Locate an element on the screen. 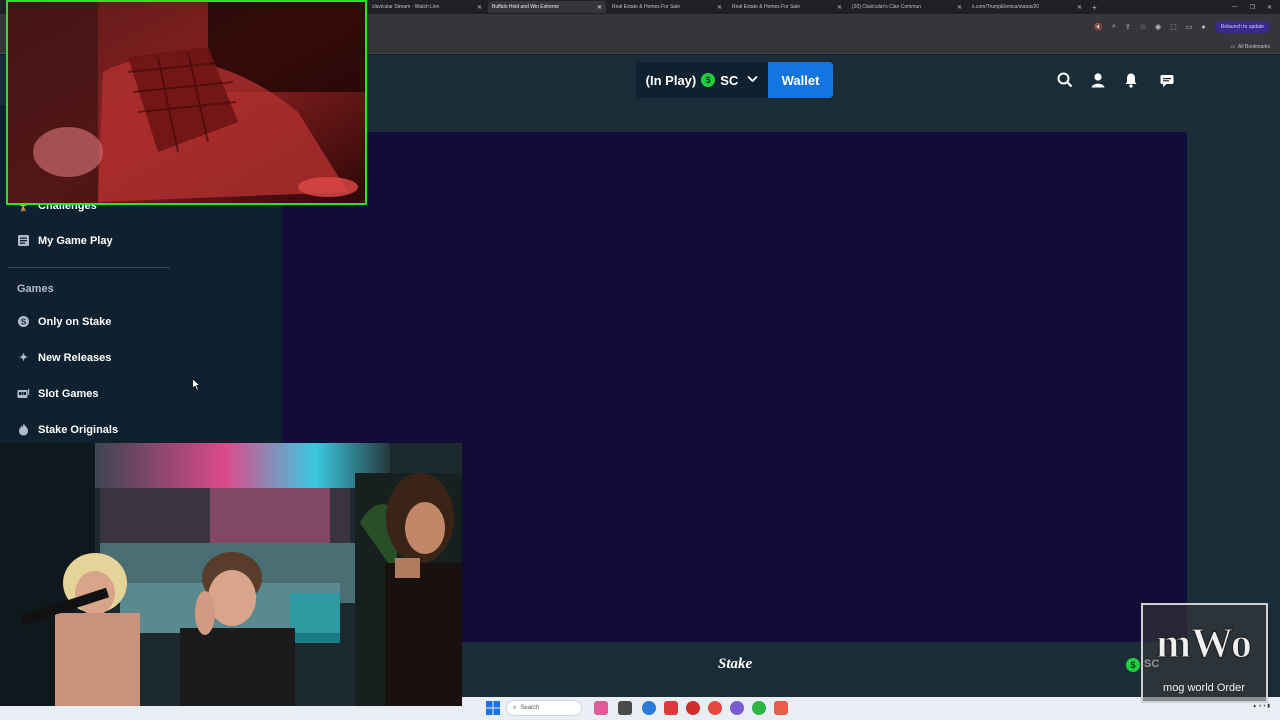 The height and width of the screenshot is (720, 1280). close-window-icon: ✕ is located at coordinates (1269, 7).